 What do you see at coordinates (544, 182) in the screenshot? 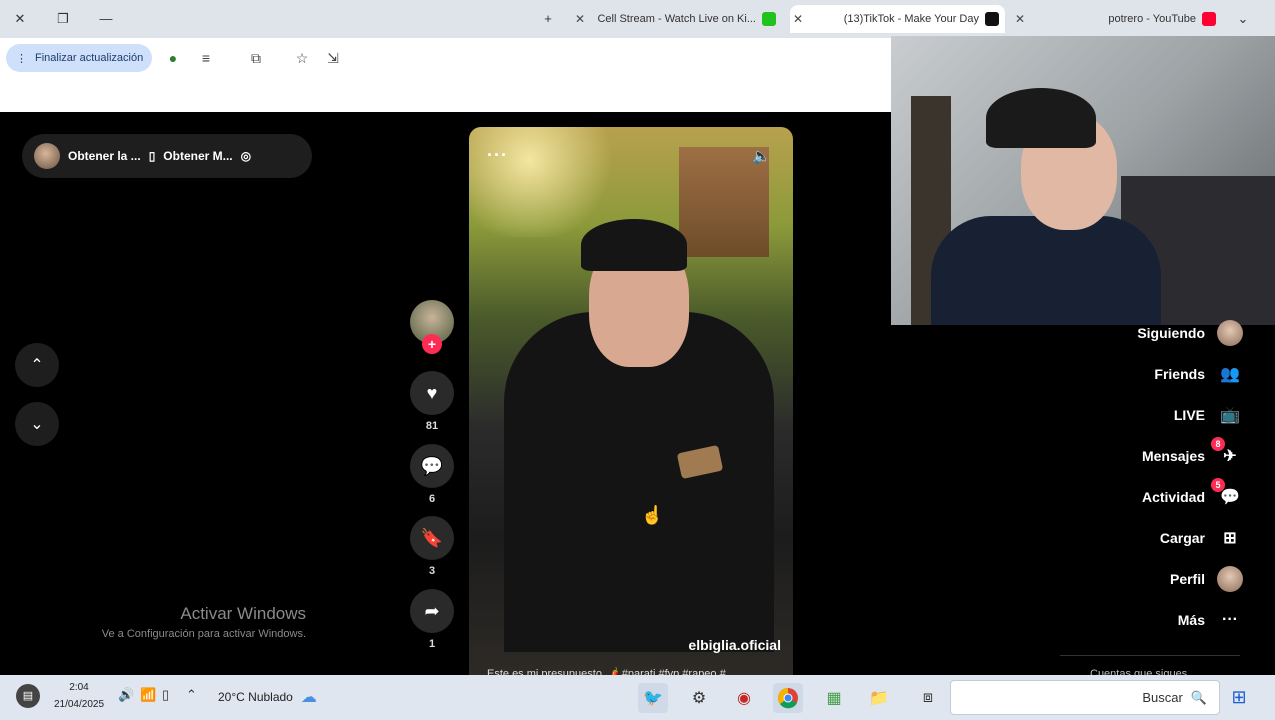
I see `video-frame-light` at bounding box center [544, 182].